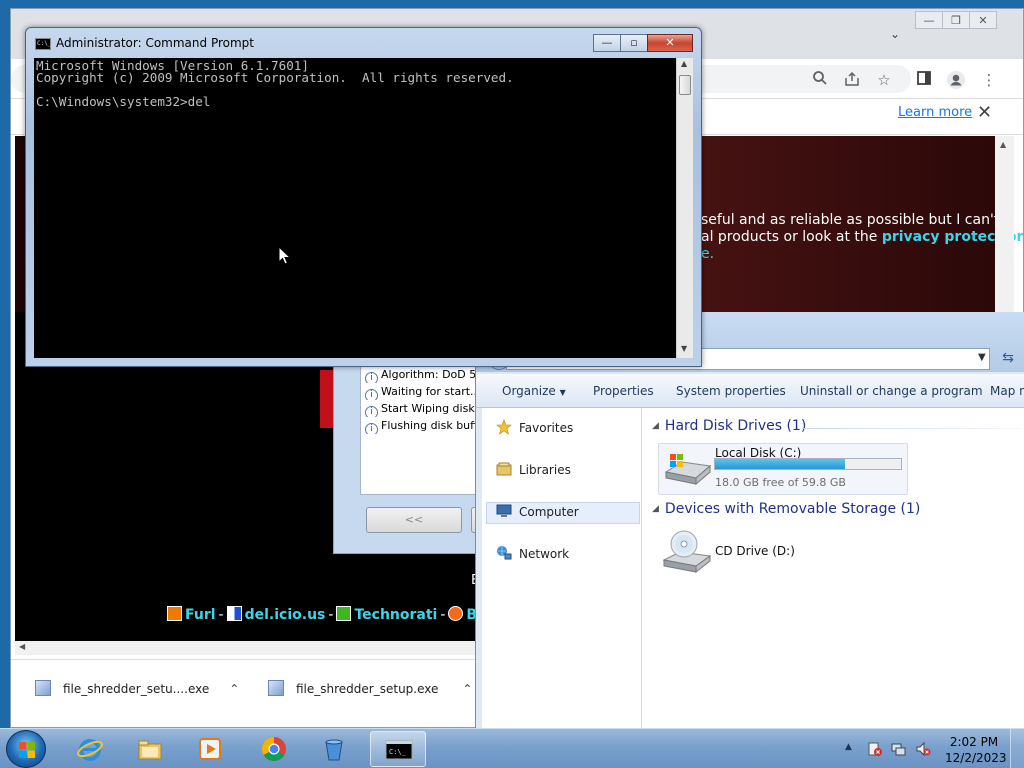  I want to click on nav-item-favorites: Favorites, so click(534, 428).